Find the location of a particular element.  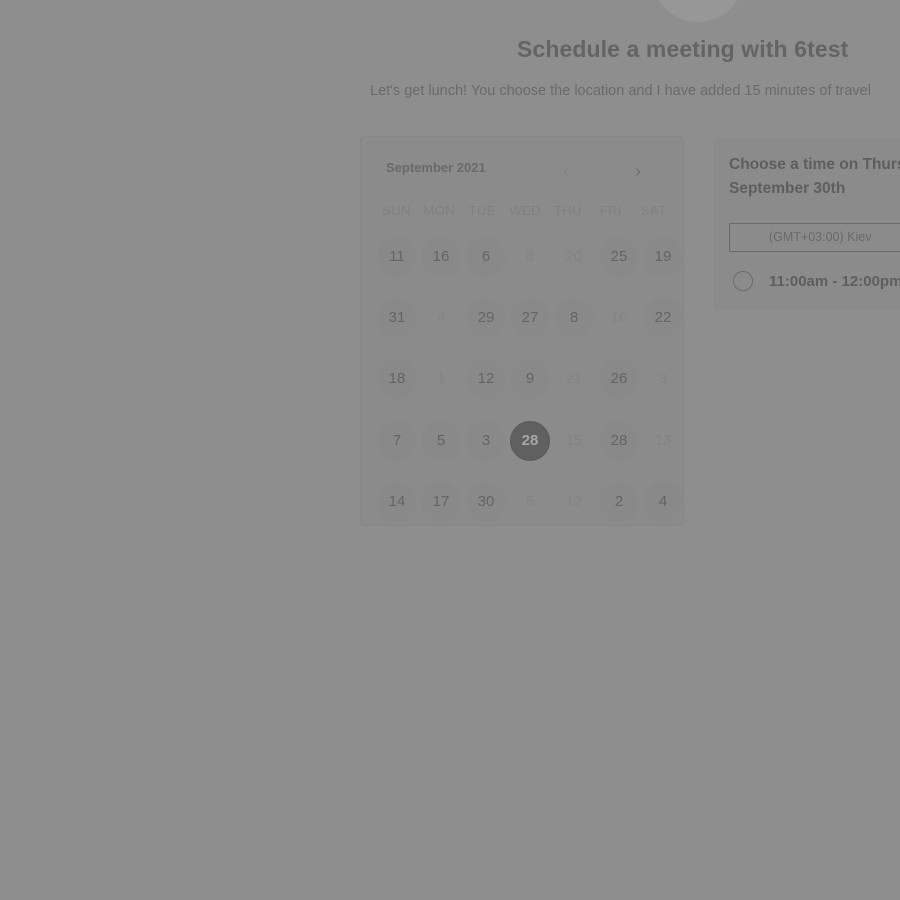

weekday-label: WED is located at coordinates (525, 210).